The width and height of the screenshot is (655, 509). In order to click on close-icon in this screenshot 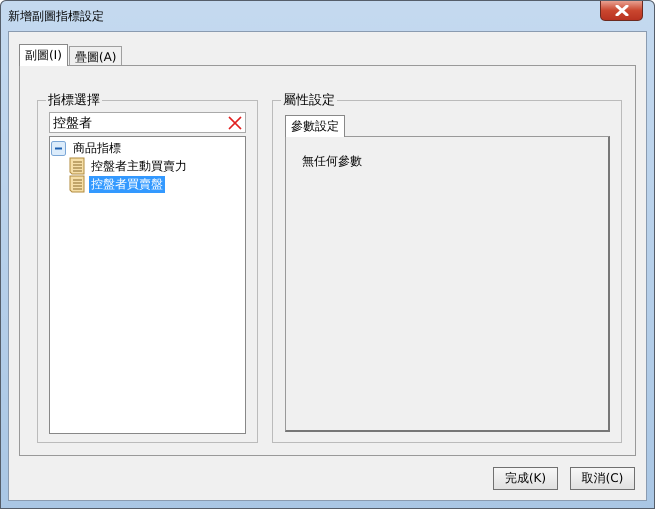, I will do `click(621, 10)`.